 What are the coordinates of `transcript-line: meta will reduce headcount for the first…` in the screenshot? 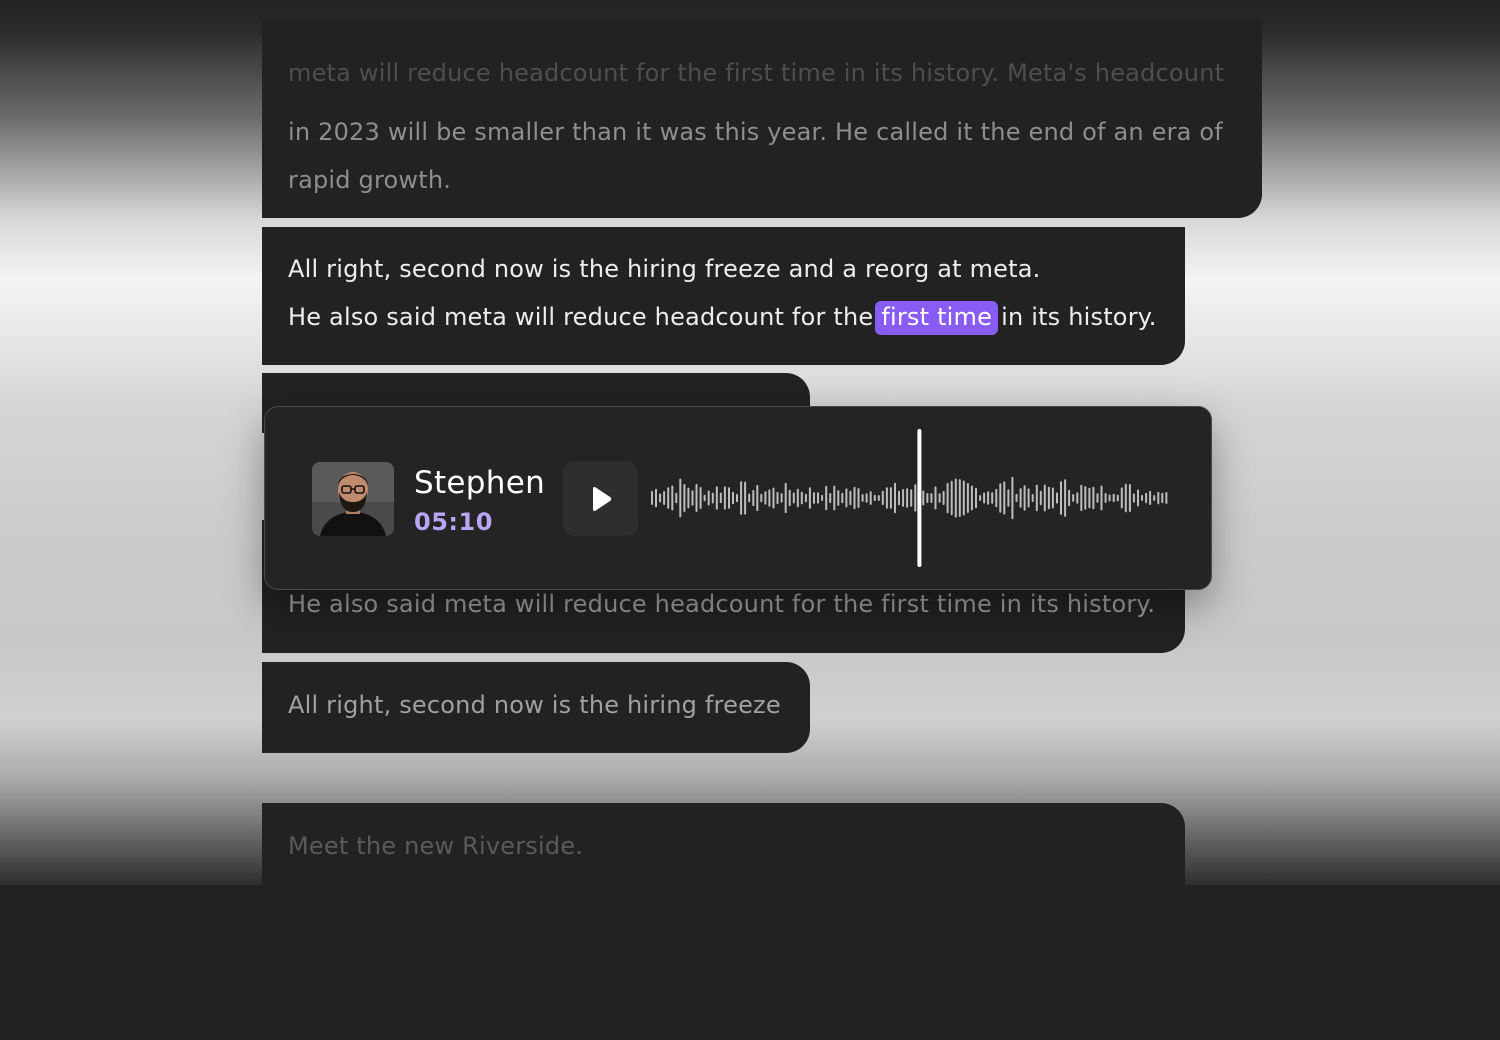 It's located at (756, 73).